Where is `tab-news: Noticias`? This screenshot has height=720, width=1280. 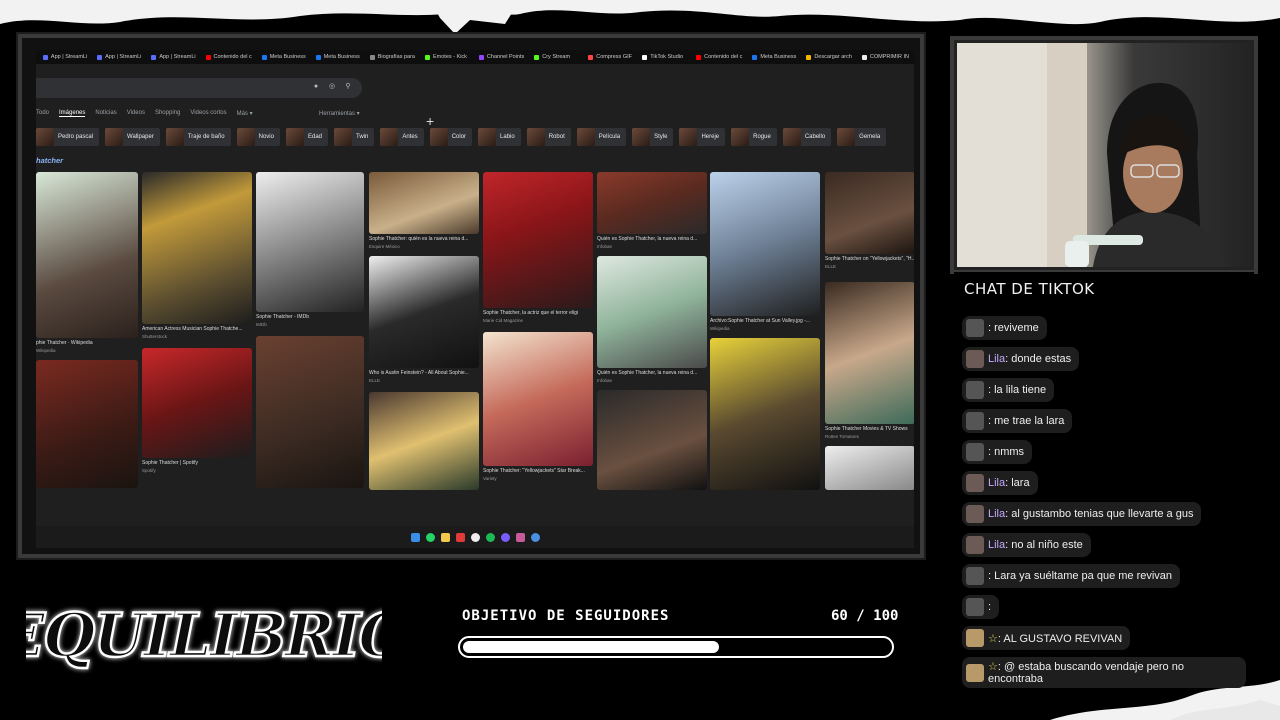
tab-news: Noticias is located at coordinates (105, 113).